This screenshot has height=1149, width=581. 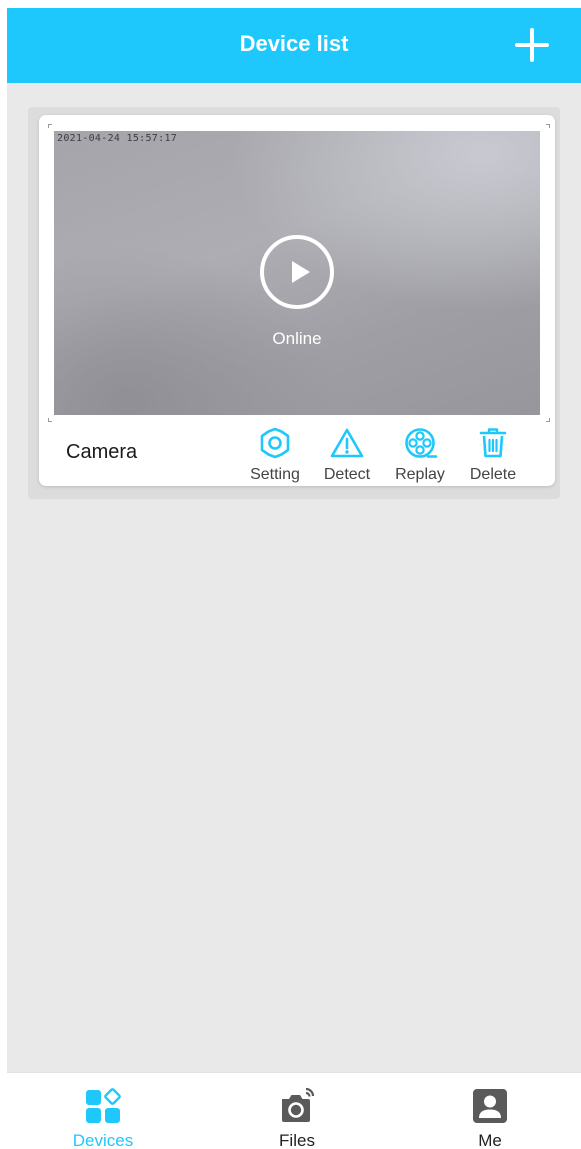 I want to click on nav-item-files: Files, so click(x=297, y=1111).